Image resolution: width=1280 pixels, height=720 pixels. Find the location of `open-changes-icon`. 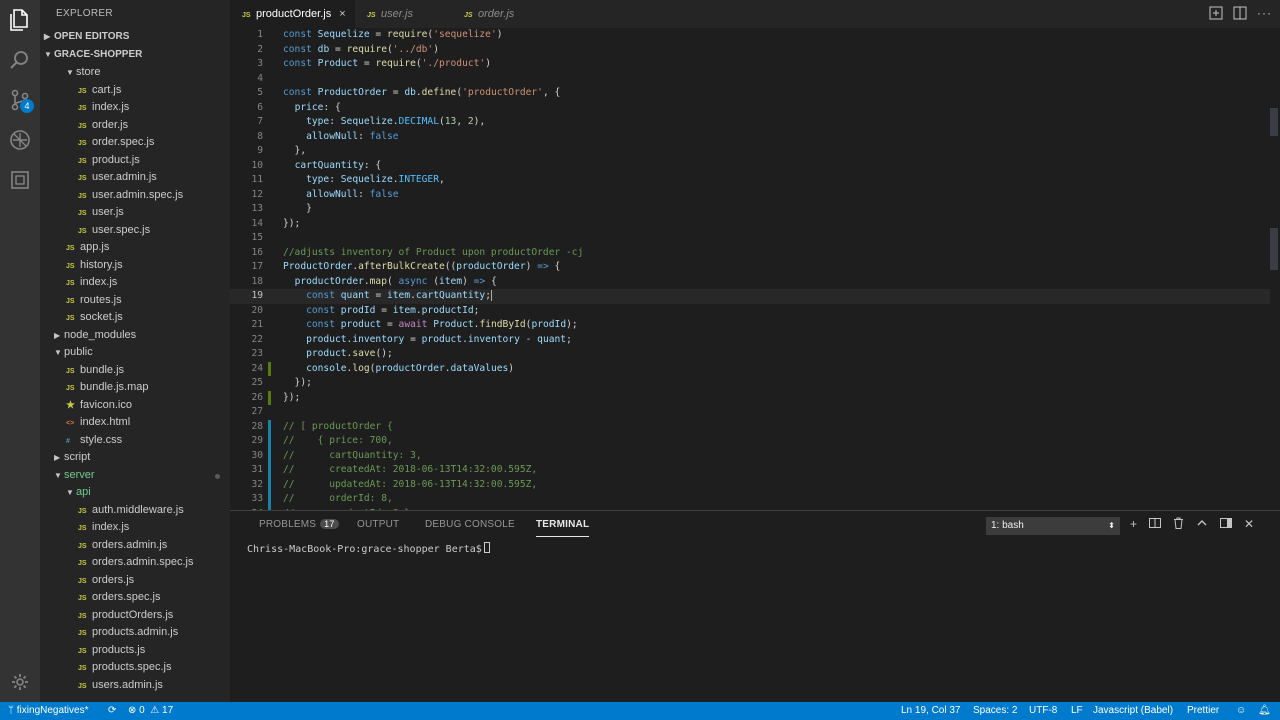

open-changes-icon is located at coordinates (1216, 14).